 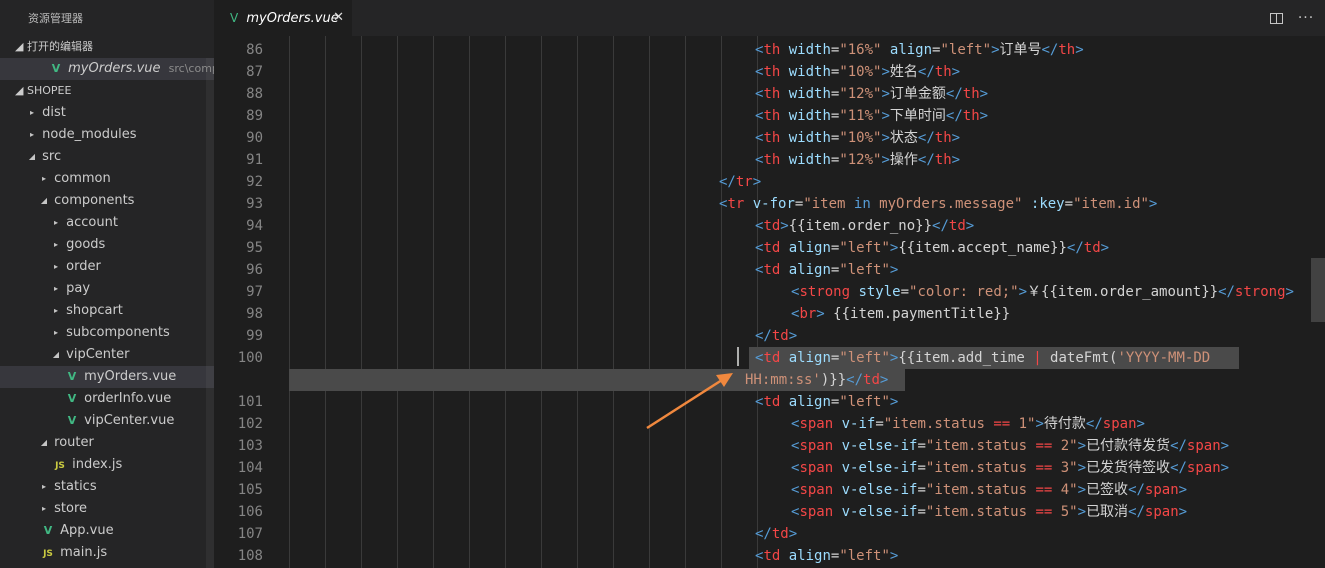 What do you see at coordinates (254, 292) in the screenshot?
I see `line-number: 97` at bounding box center [254, 292].